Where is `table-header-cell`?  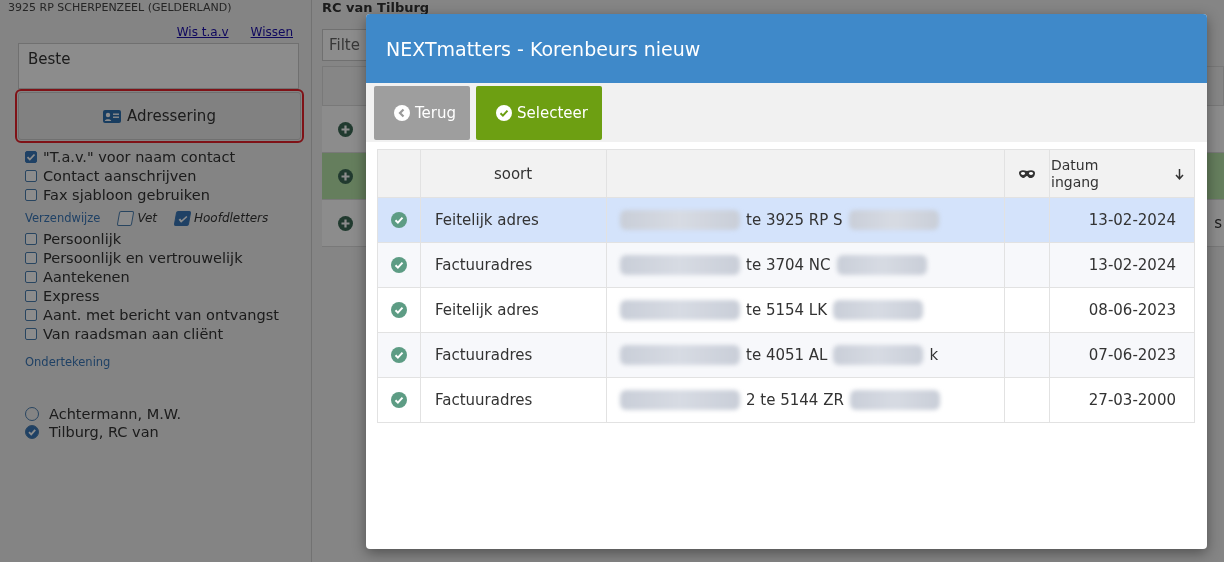 table-header-cell is located at coordinates (399, 173).